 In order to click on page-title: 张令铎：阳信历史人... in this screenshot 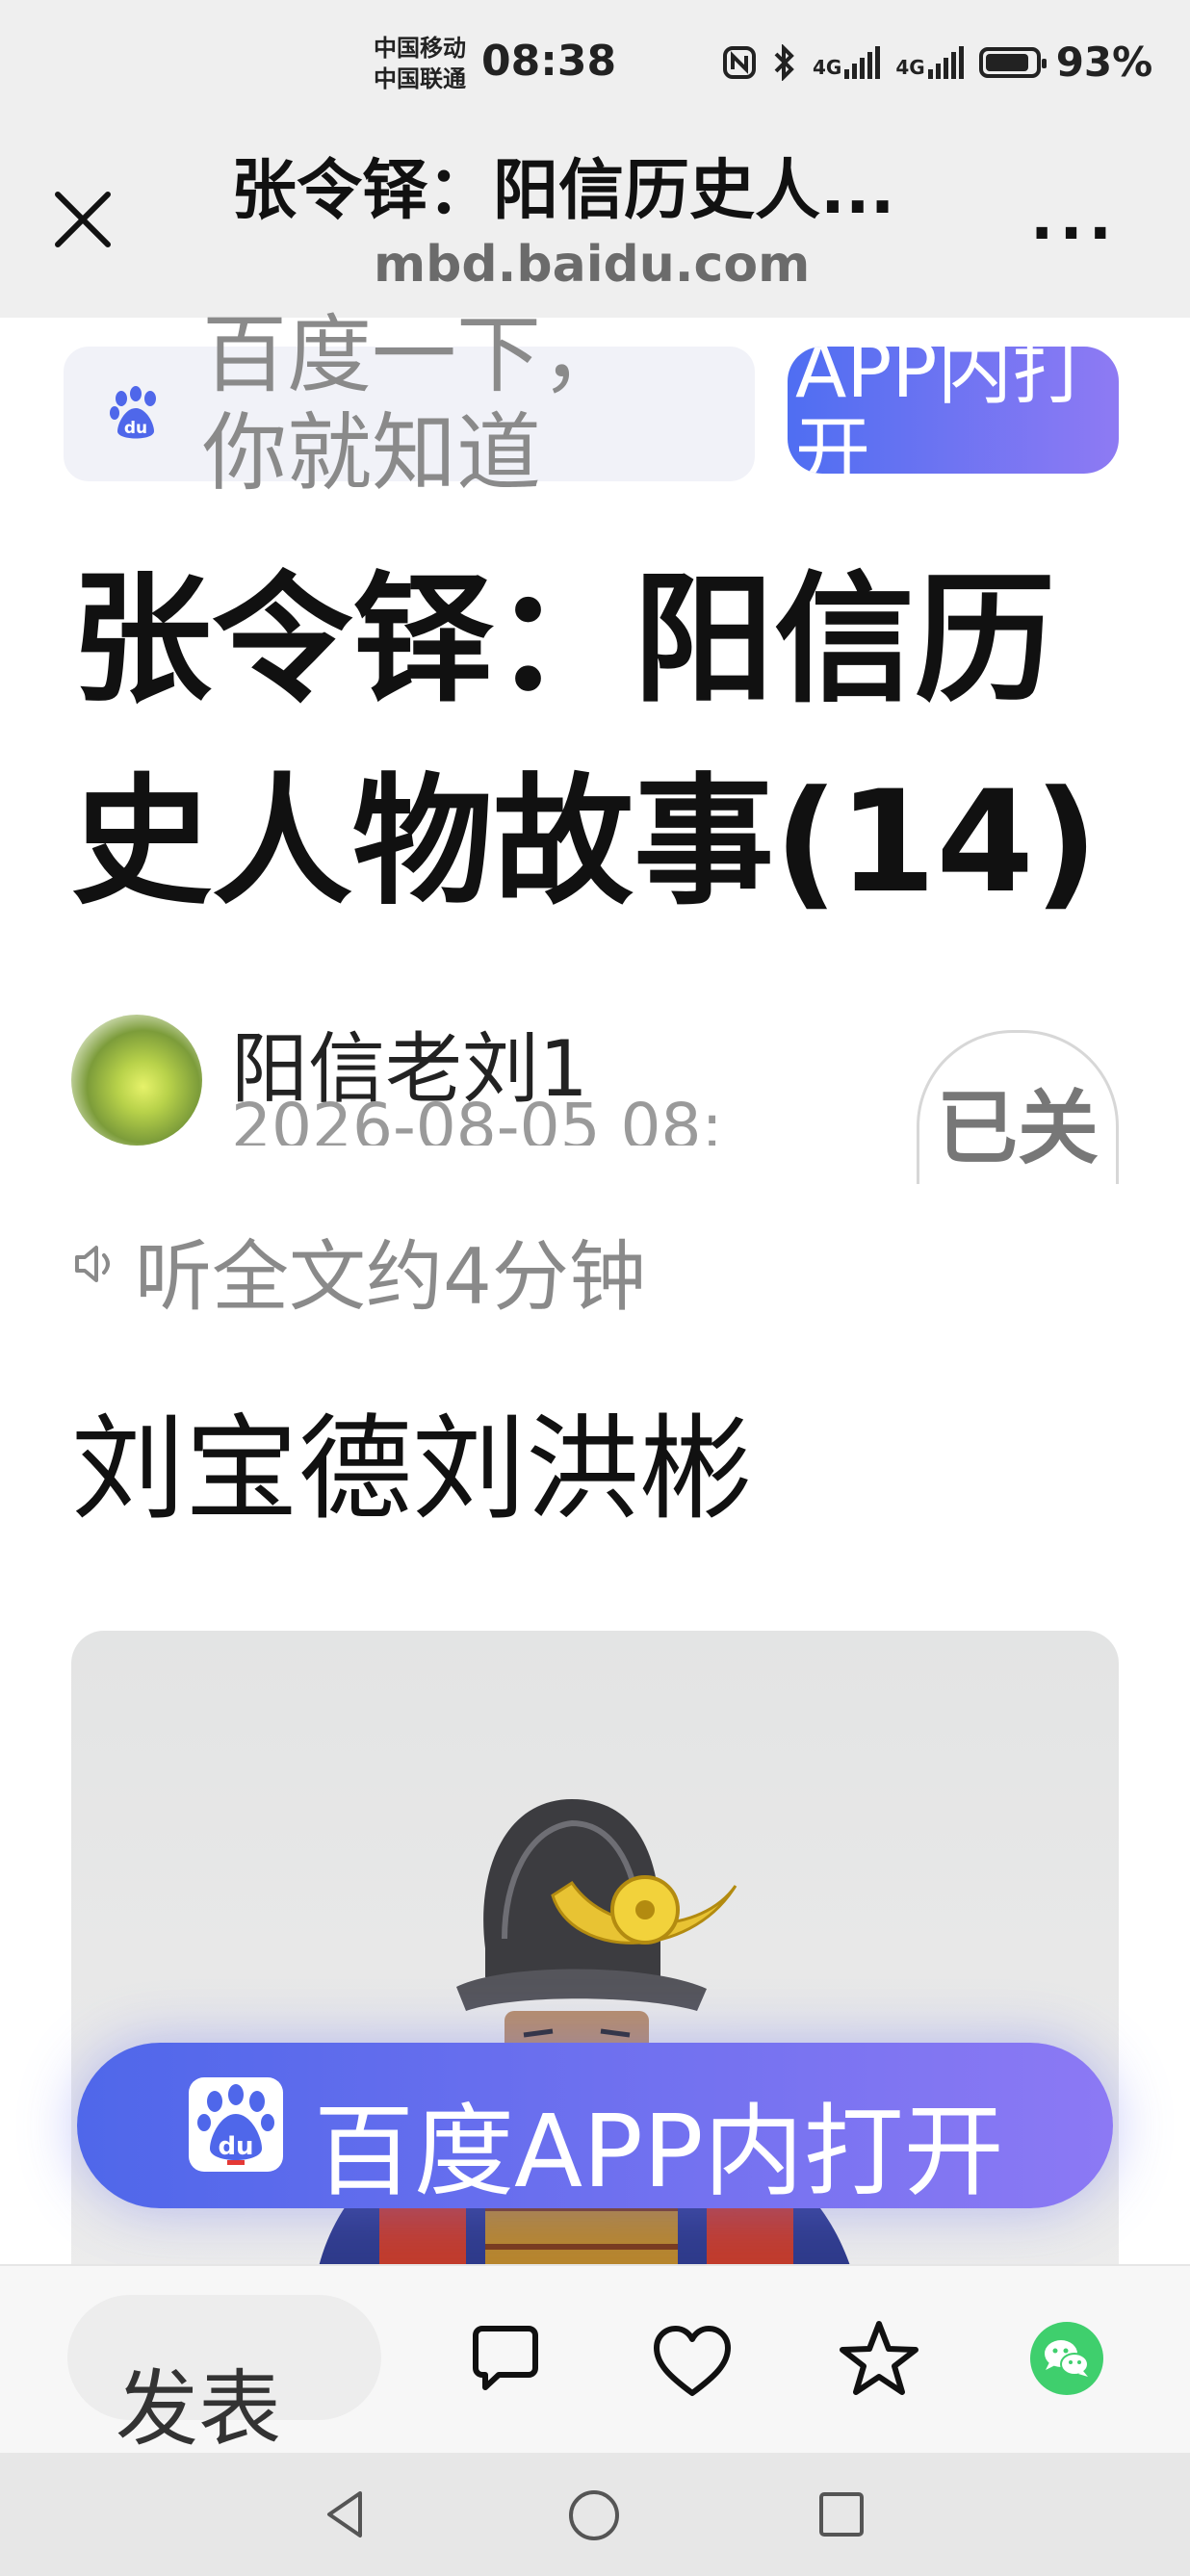, I will do `click(563, 191)`.